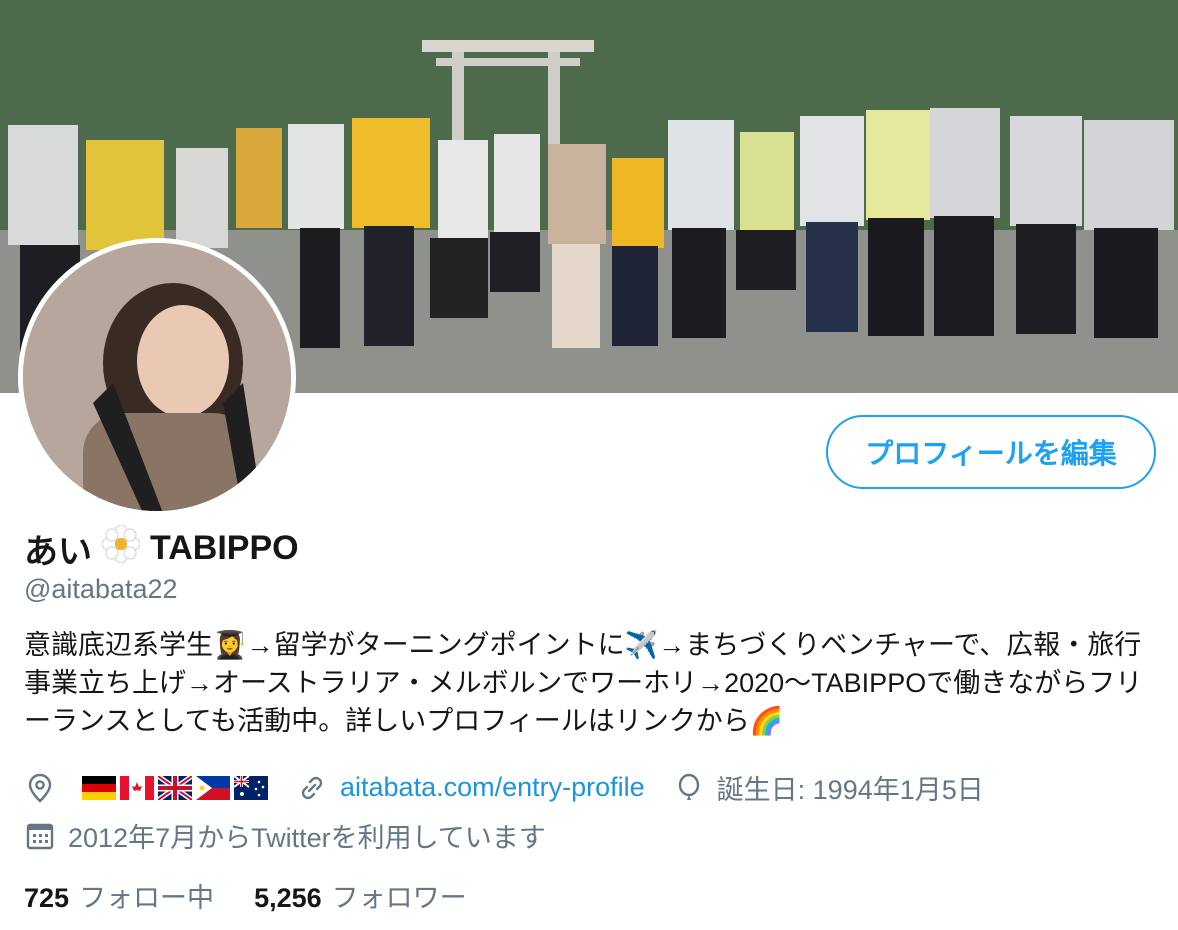 The width and height of the screenshot is (1178, 930). Describe the element at coordinates (399, 898) in the screenshot. I see `followers-label: フォロワー` at that location.